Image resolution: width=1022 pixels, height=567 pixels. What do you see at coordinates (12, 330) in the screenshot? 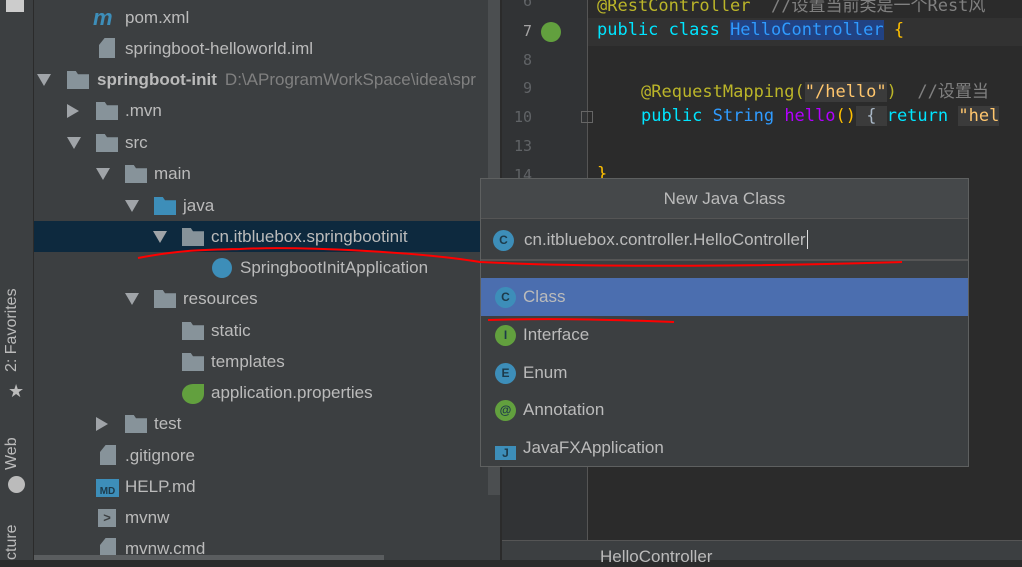
I see `favorites-tab: 2: Favorites` at bounding box center [12, 330].